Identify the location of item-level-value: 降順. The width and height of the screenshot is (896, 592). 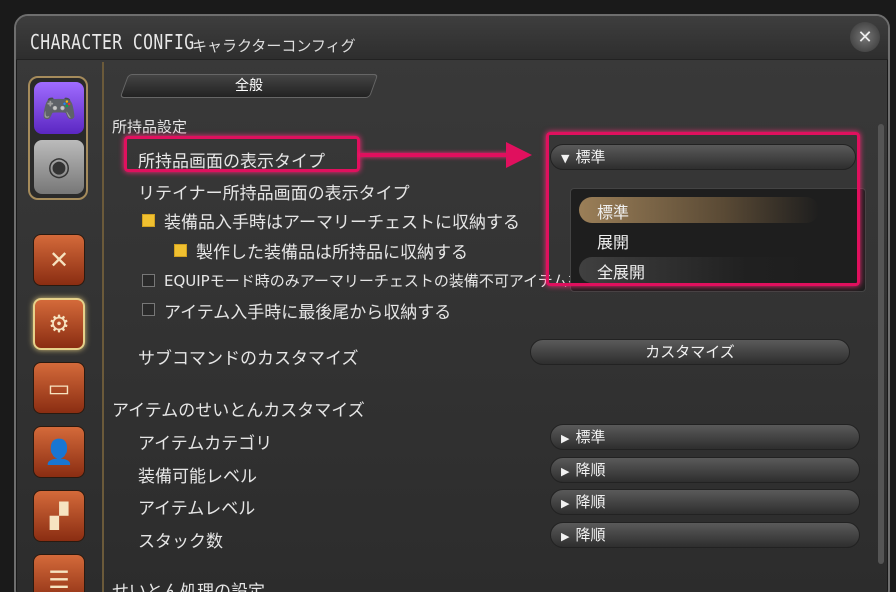
(590, 502).